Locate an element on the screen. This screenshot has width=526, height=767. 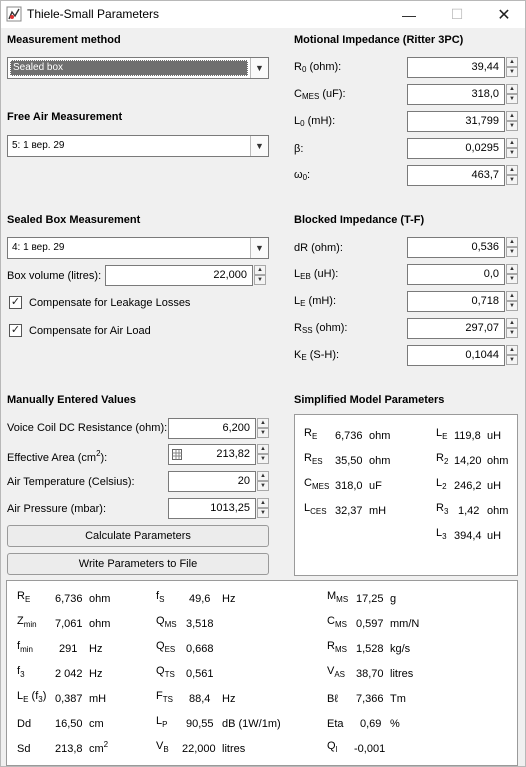
dr-stepper: ▲ ▼ is located at coordinates (512, 247).